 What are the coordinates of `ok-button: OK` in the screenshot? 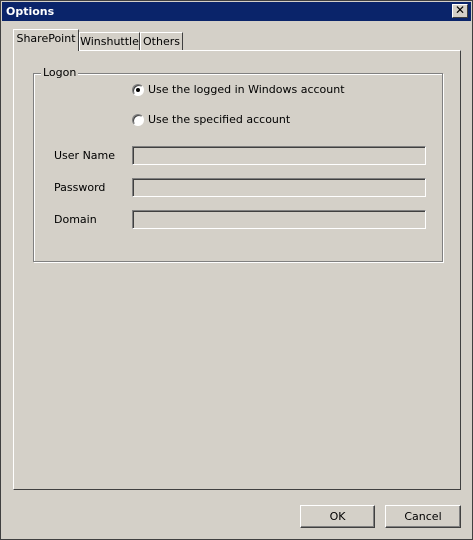 It's located at (337, 516).